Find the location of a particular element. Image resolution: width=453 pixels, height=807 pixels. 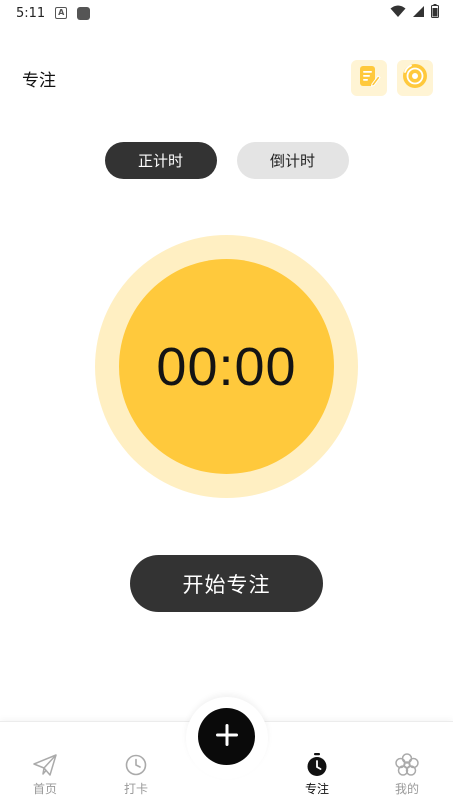

wifi-icon is located at coordinates (398, 13).